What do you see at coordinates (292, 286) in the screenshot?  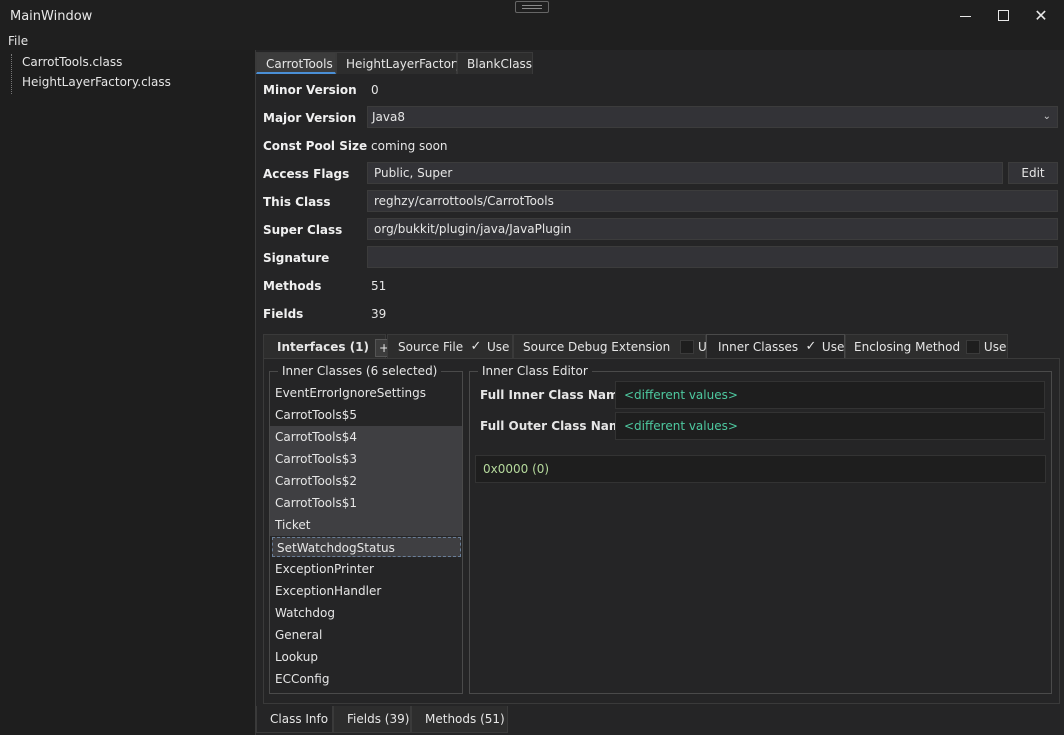 I see `methods-label: Methods` at bounding box center [292, 286].